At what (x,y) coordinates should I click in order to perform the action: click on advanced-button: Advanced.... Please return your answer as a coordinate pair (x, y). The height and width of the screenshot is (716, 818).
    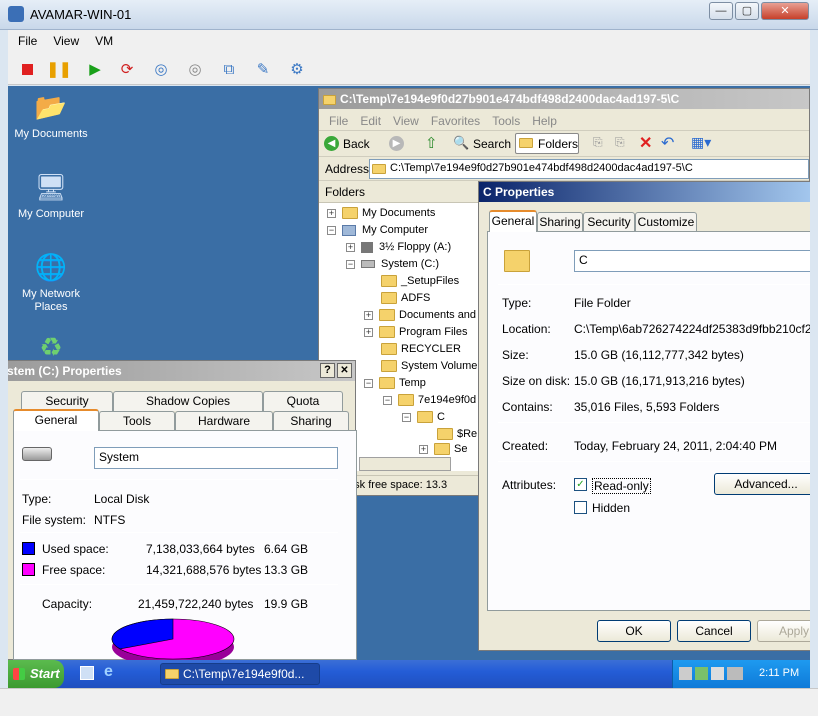
    Looking at the image, I should click on (762, 484).